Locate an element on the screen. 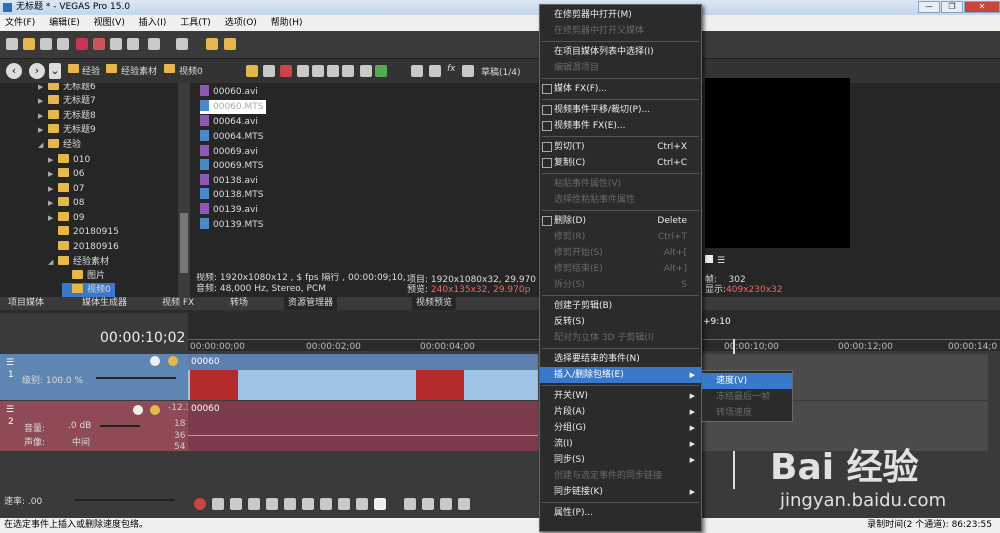 This screenshot has height=533, width=1000. file-item: 00138.avi is located at coordinates (229, 181).